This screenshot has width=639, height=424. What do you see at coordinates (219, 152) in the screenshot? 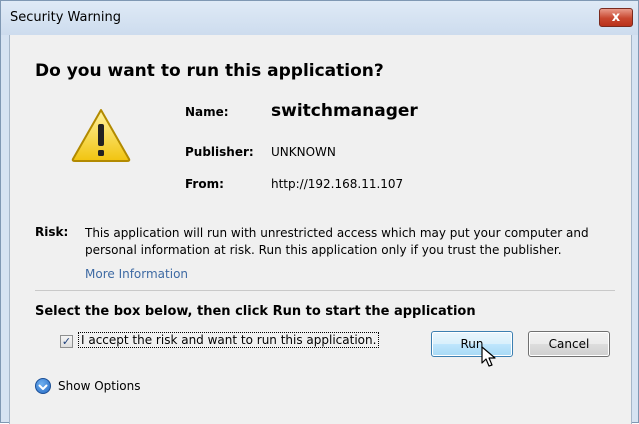
I see `publisher-label: Publisher:` at bounding box center [219, 152].